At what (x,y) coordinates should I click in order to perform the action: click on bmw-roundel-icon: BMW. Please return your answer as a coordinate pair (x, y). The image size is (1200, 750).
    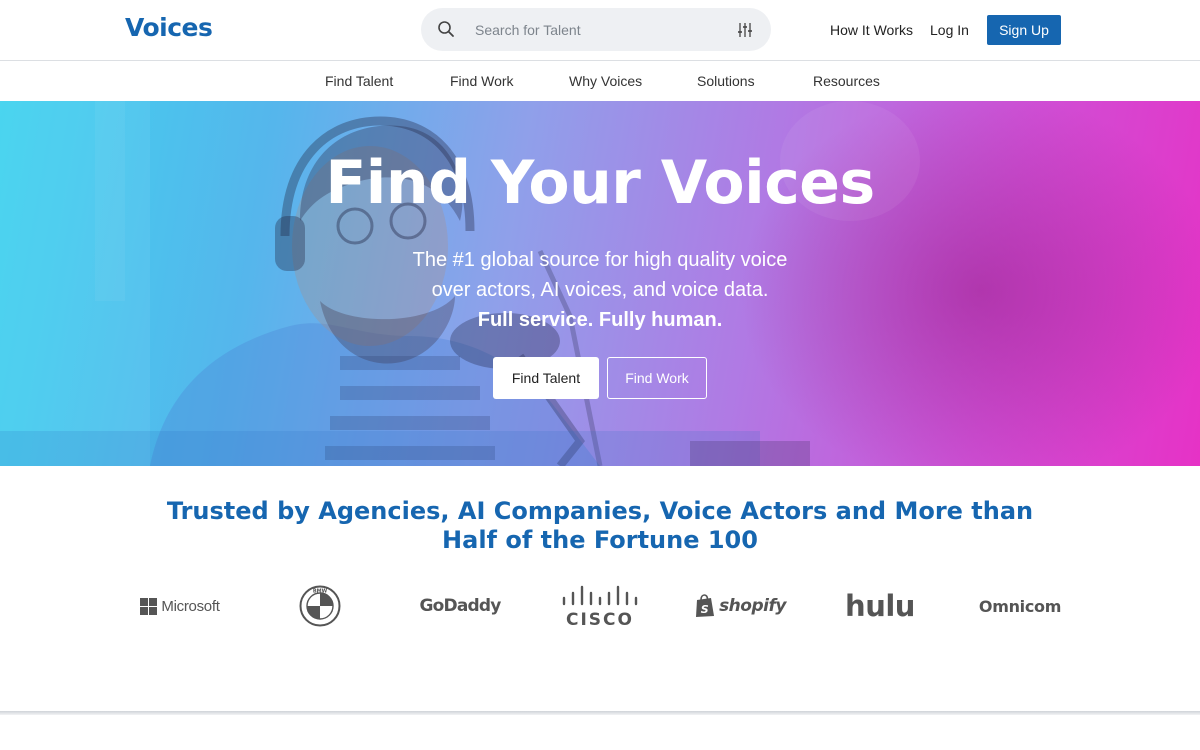
    Looking at the image, I should click on (320, 606).